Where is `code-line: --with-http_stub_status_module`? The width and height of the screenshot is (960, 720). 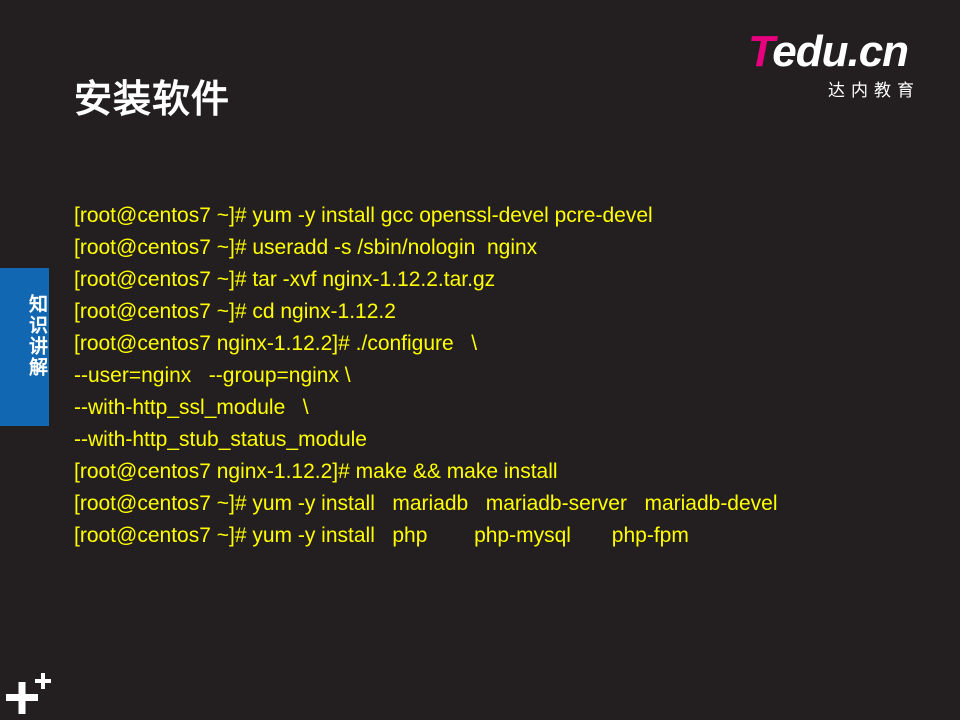
code-line: --with-http_stub_status_module is located at coordinates (220, 439).